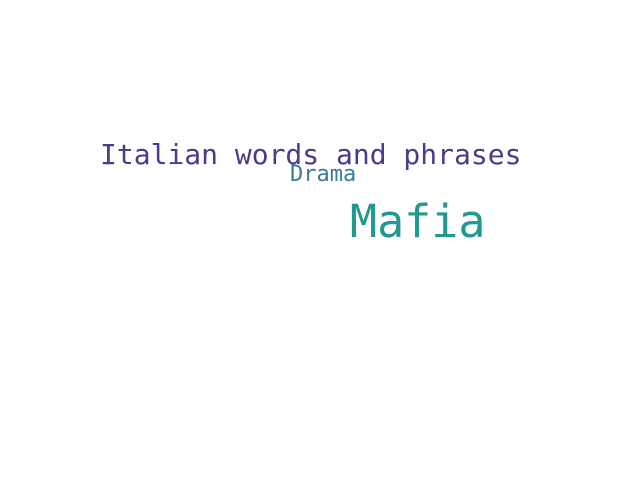 The image size is (640, 480). I want to click on word-mafia: Mafia, so click(418, 221).